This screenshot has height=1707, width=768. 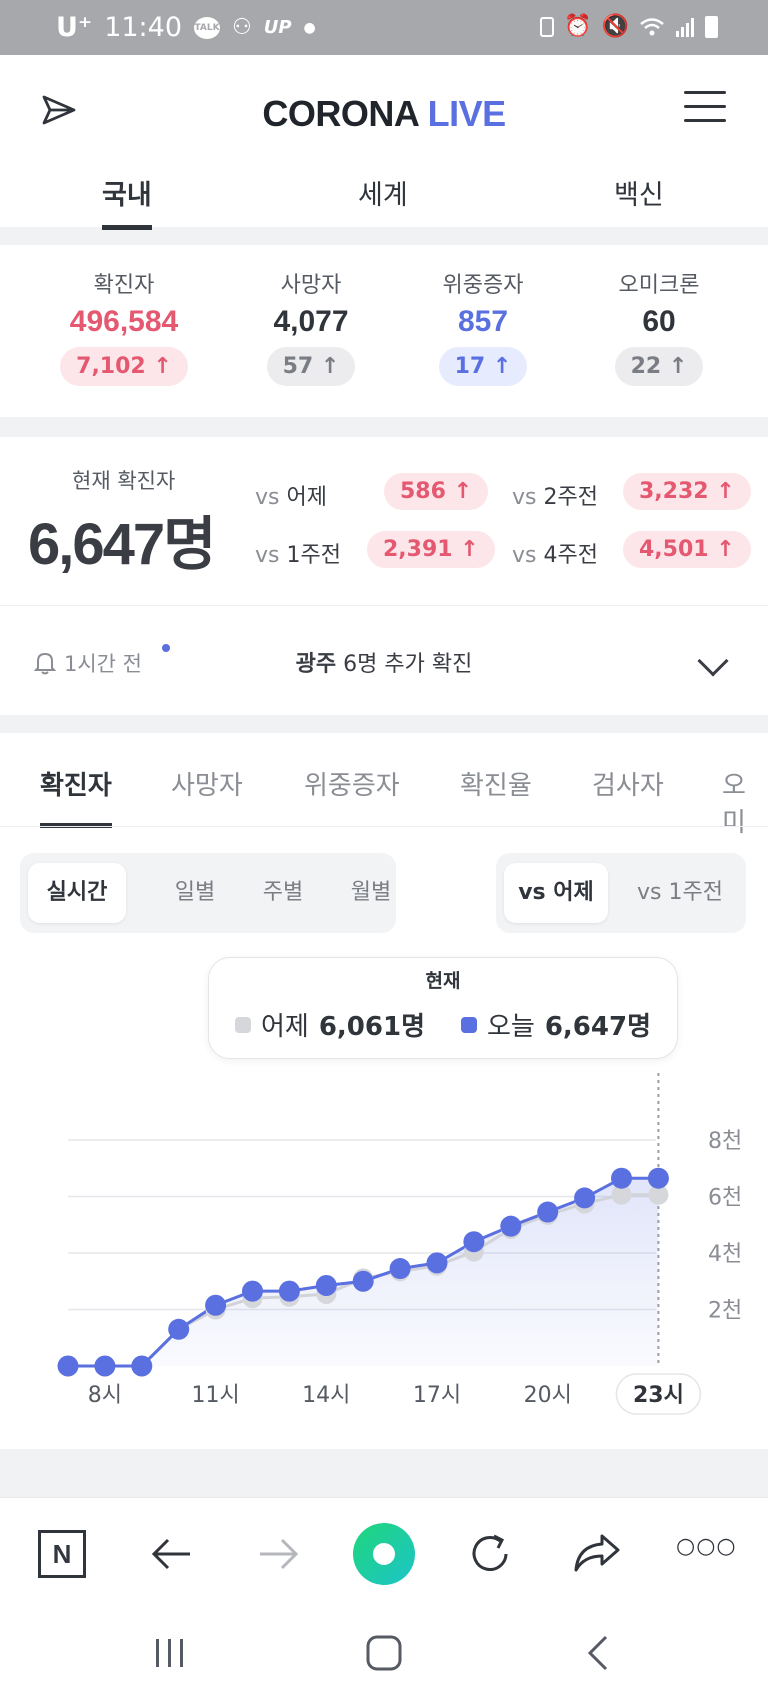 I want to click on share-icon, so click(x=597, y=1554).